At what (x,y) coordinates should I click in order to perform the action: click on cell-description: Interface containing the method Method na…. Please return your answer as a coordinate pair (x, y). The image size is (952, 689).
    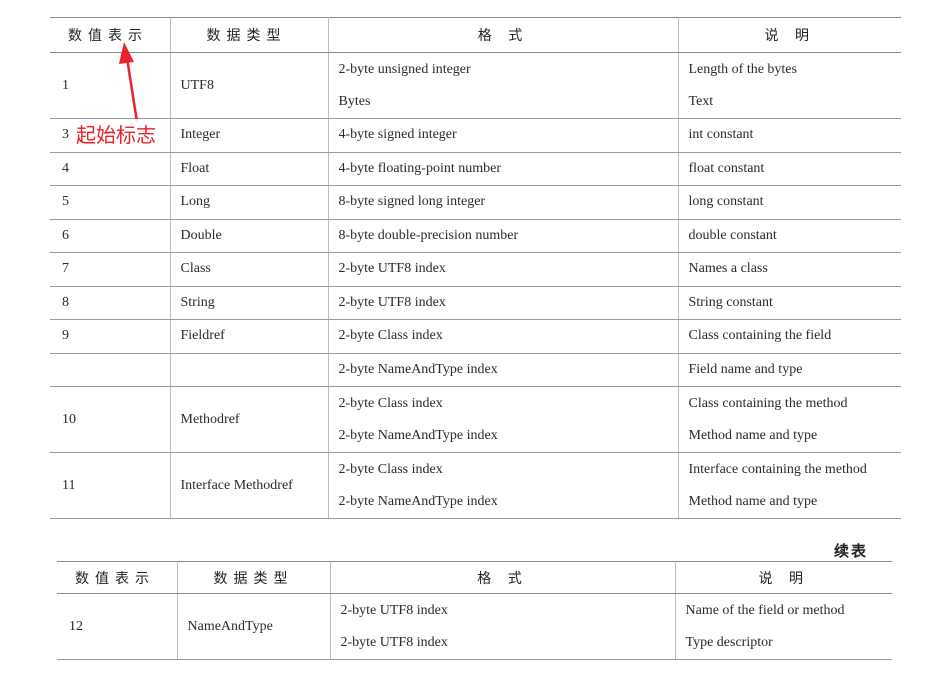
    Looking at the image, I should click on (789, 485).